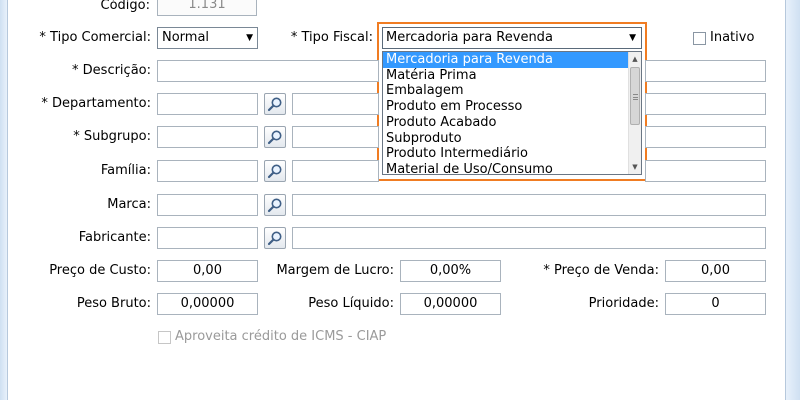 The height and width of the screenshot is (400, 800). I want to click on preco-custo-label: Preço de Custo:, so click(100, 270).